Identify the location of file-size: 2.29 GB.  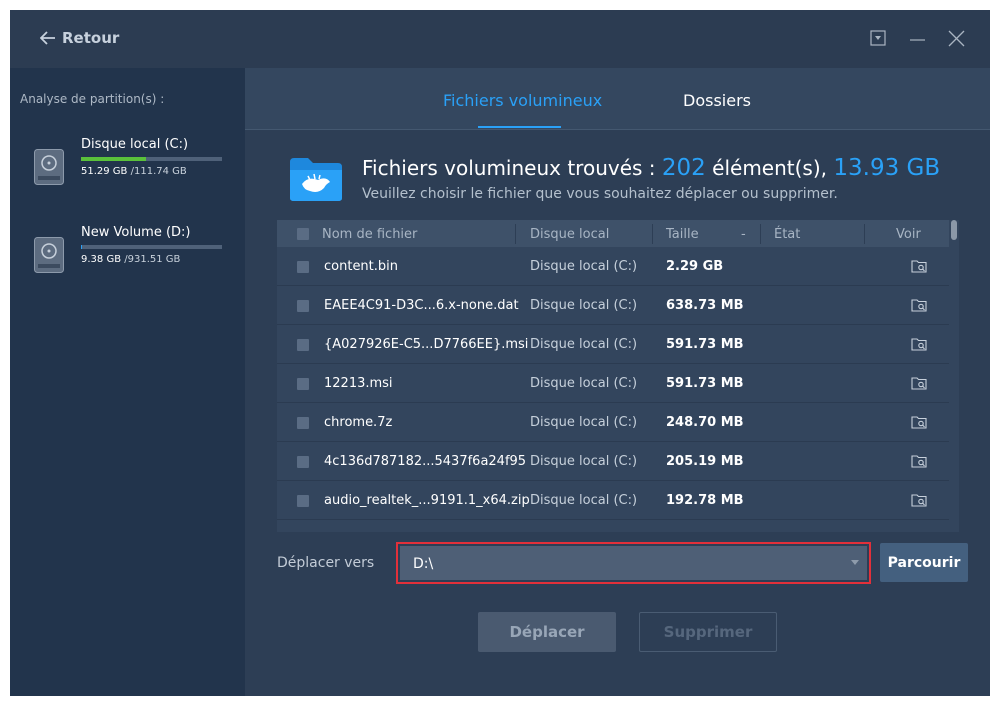
(695, 266).